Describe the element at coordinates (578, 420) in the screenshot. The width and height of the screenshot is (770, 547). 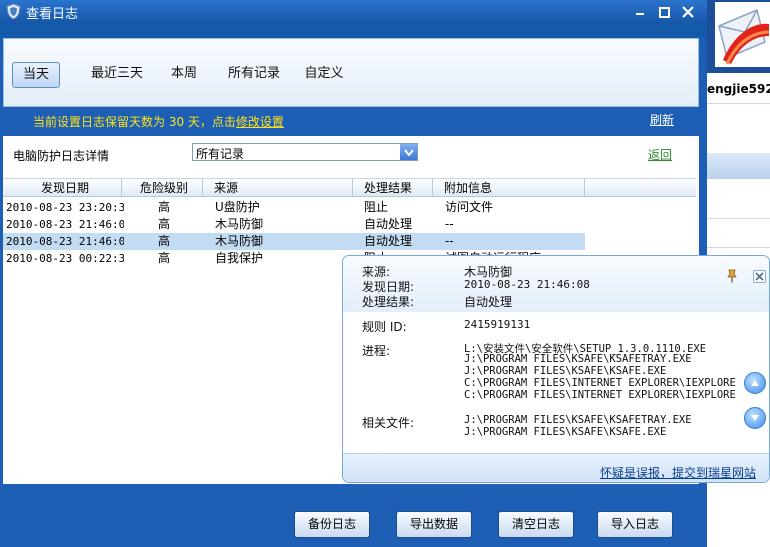
I see `related-file-path: J:\PROGRAM FILES\KSAFE\KSAFETRAY.EXE` at that location.